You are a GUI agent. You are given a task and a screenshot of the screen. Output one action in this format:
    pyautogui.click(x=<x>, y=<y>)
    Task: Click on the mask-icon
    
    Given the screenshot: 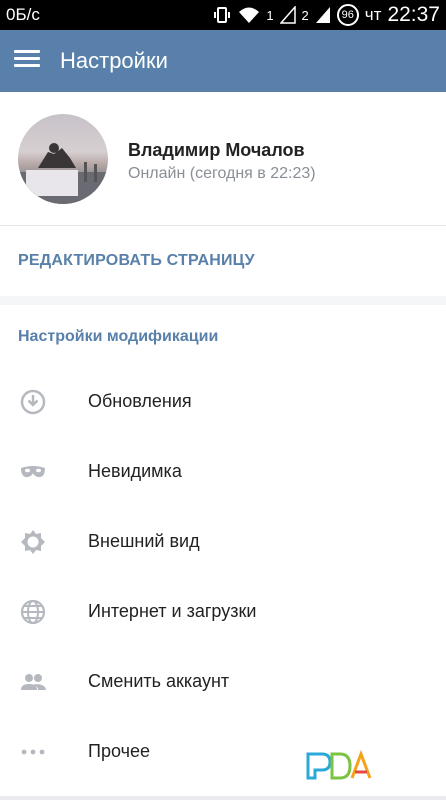 What is the action you would take?
    pyautogui.click(x=33, y=472)
    